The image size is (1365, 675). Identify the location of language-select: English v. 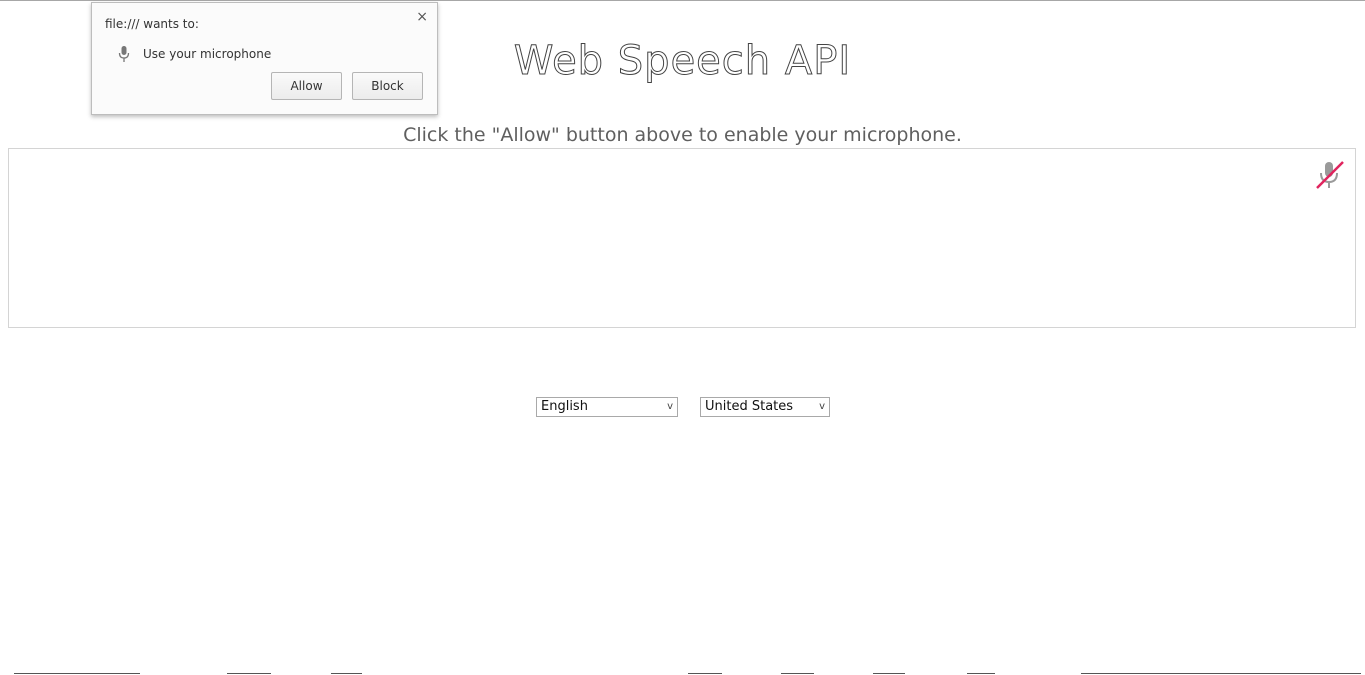
(607, 407).